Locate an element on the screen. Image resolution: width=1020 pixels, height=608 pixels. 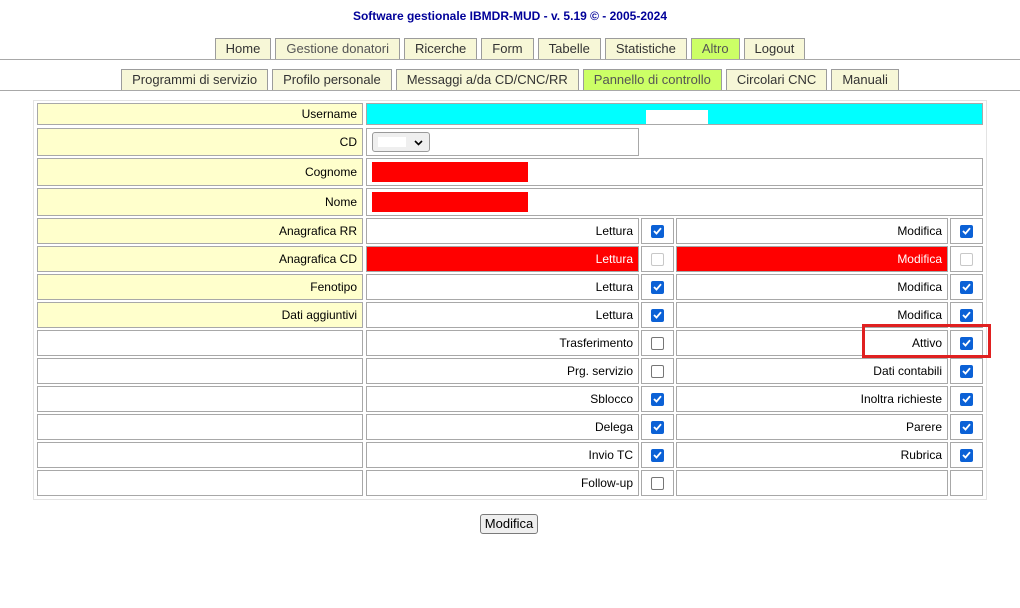
section-label: Anagrafica CD is located at coordinates (200, 259).